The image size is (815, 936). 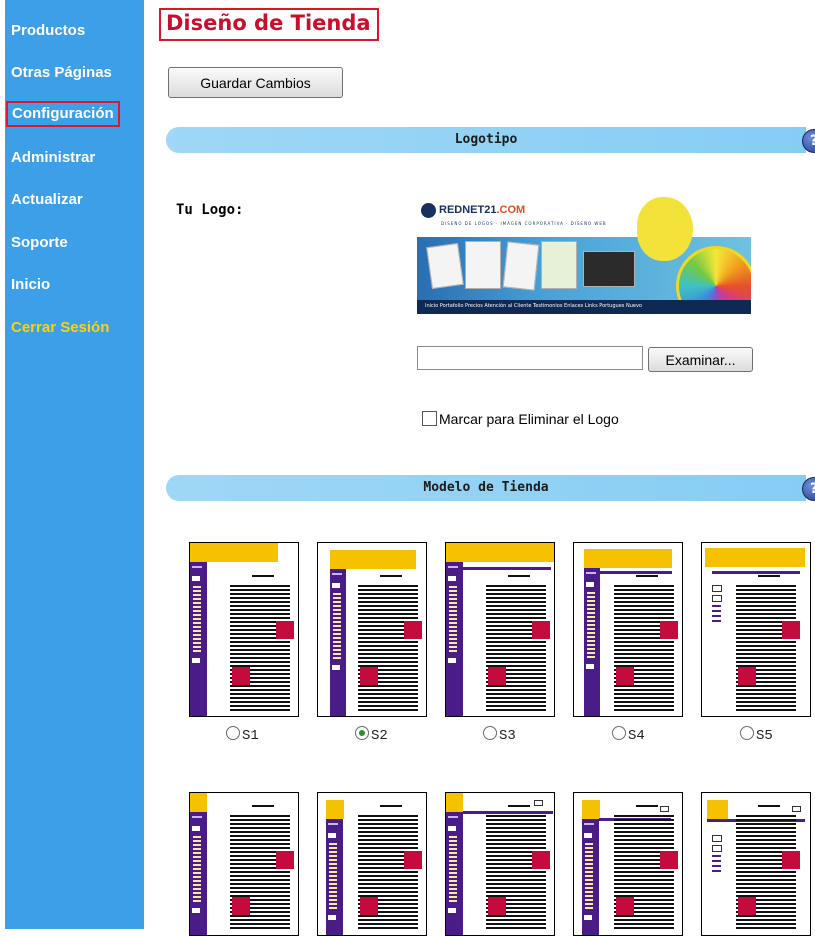 I want to click on sidebar-item-actualizar: Actualizar, so click(x=47, y=199).